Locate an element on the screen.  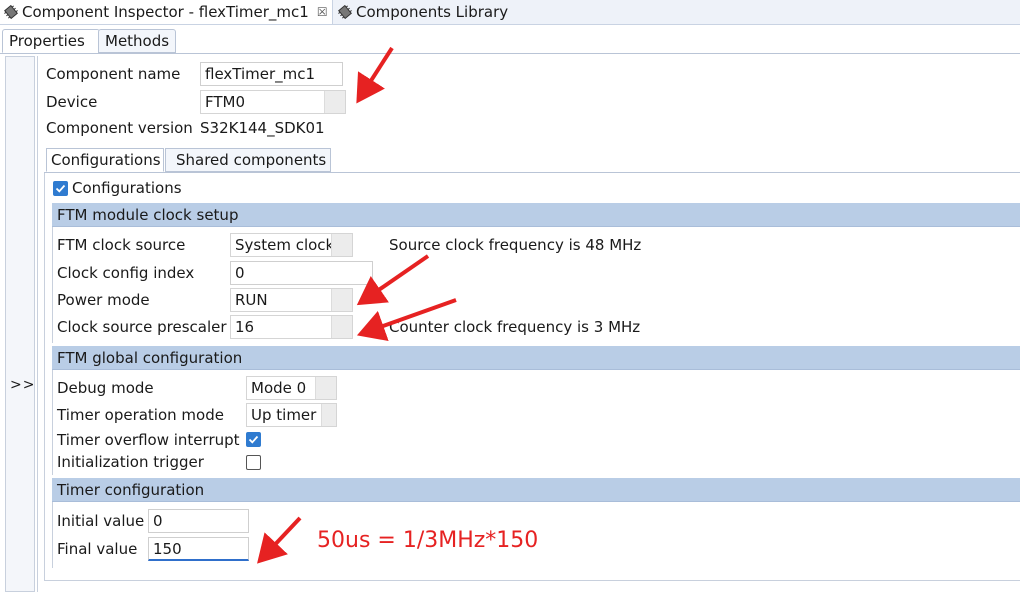
configuration-tabs: Configurations Shared components is located at coordinates (532, 160).